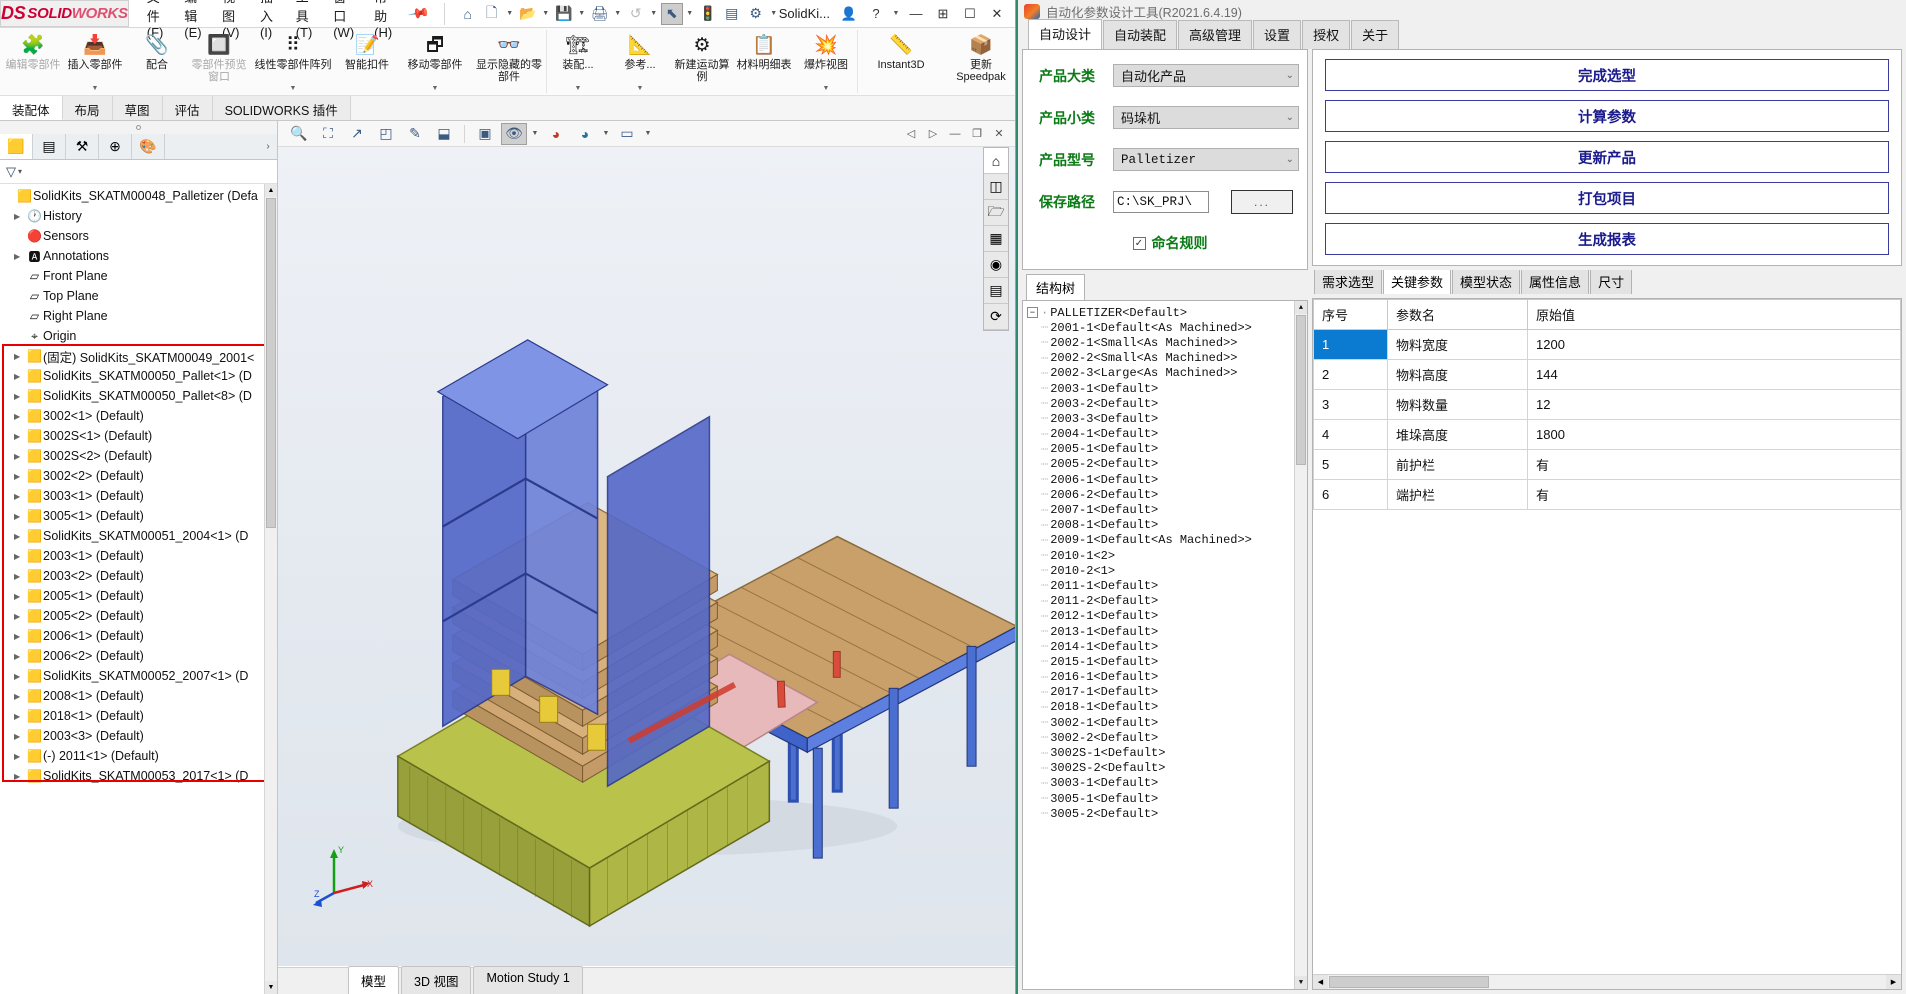 This screenshot has height=994, width=1906. I want to click on package-project-button: 打包项目, so click(1607, 198).